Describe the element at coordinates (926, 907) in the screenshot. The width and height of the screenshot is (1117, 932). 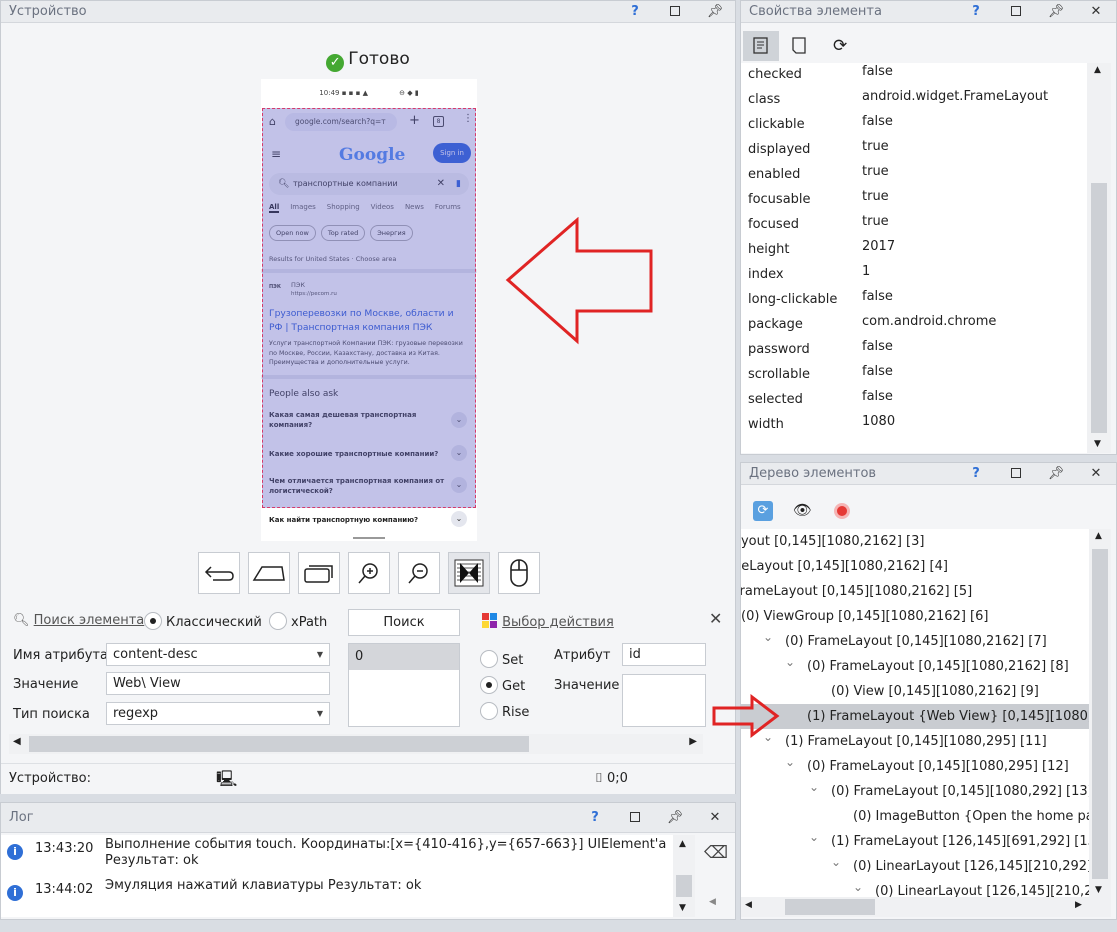
I see `tree-horizontal-scrollbar: ◀ ▶` at that location.